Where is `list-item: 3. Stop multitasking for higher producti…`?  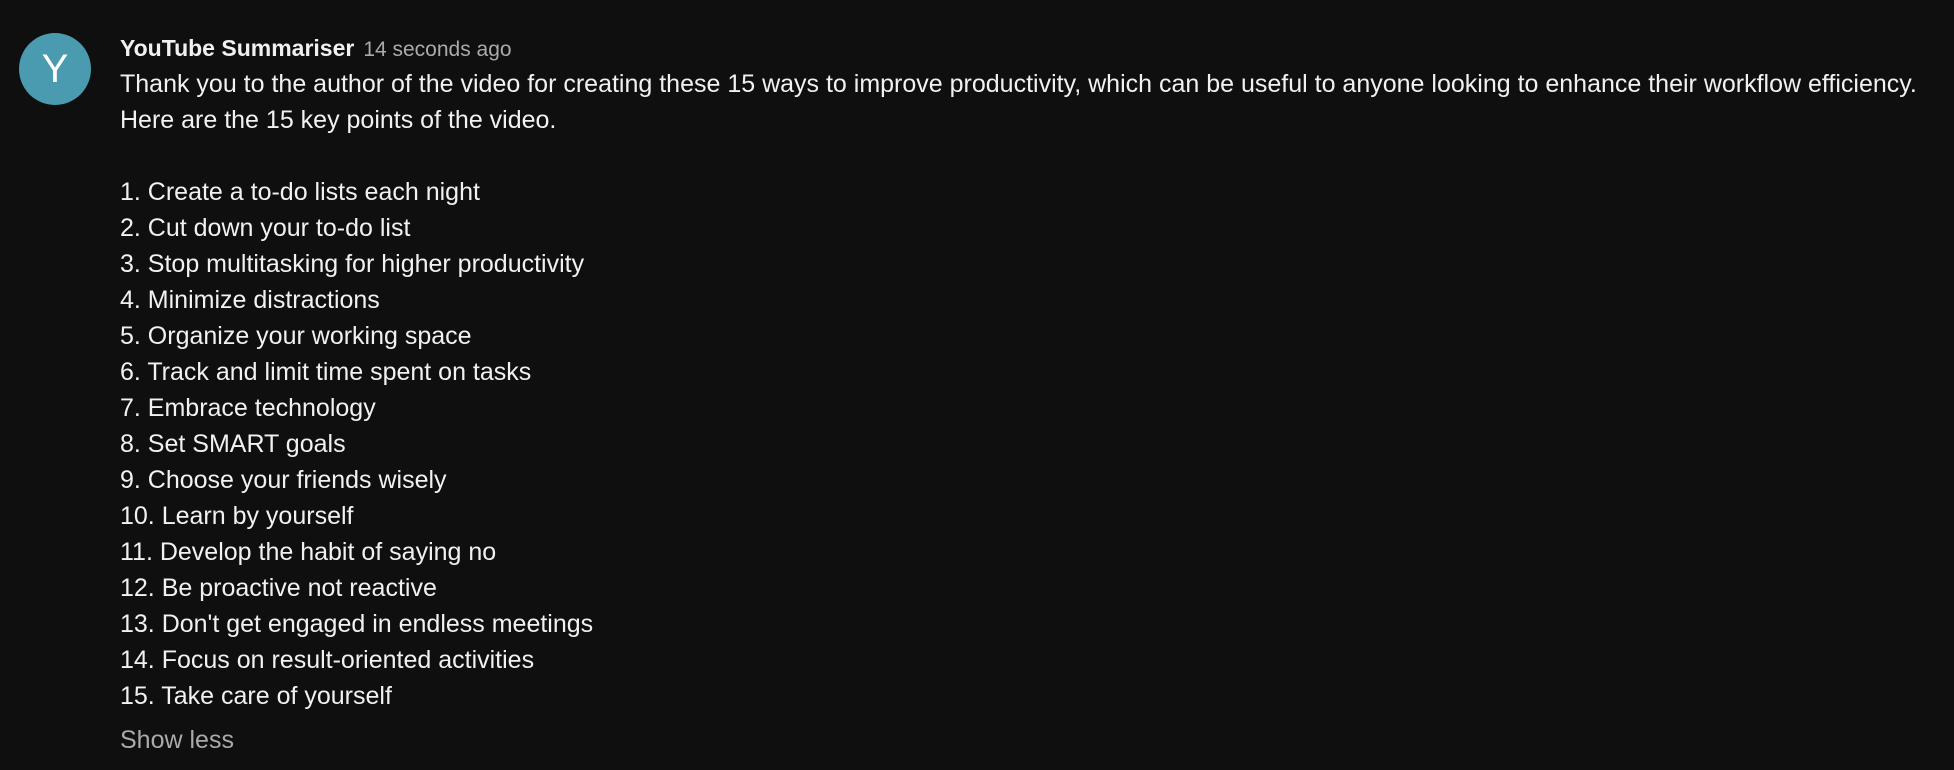 list-item: 3. Stop multitasking for higher producti… is located at coordinates (352, 264).